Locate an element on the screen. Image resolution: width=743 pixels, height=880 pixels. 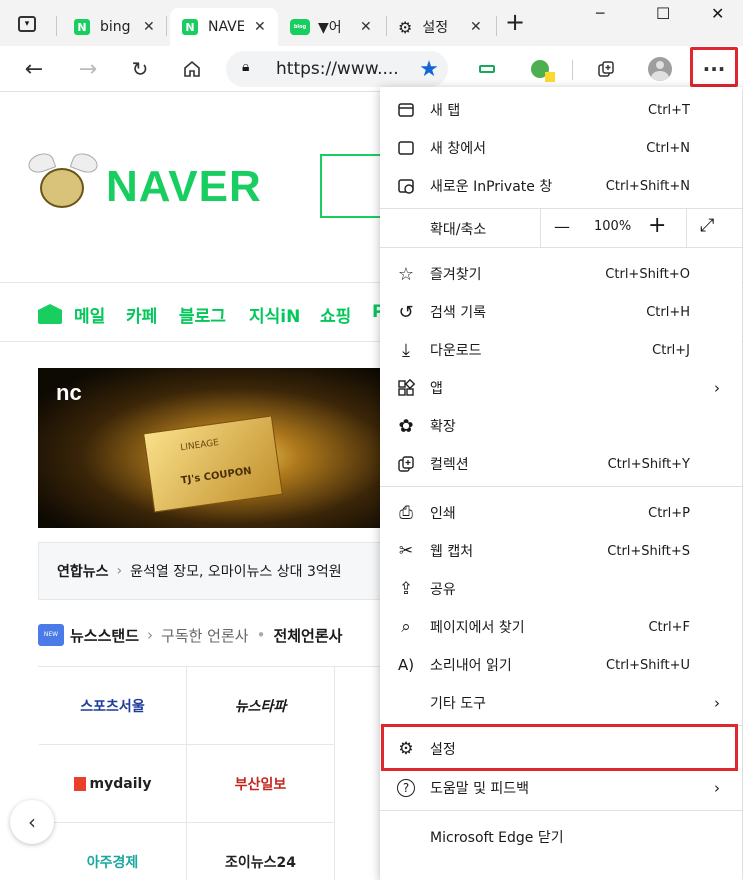
collections-button is located at coordinates (606, 69).